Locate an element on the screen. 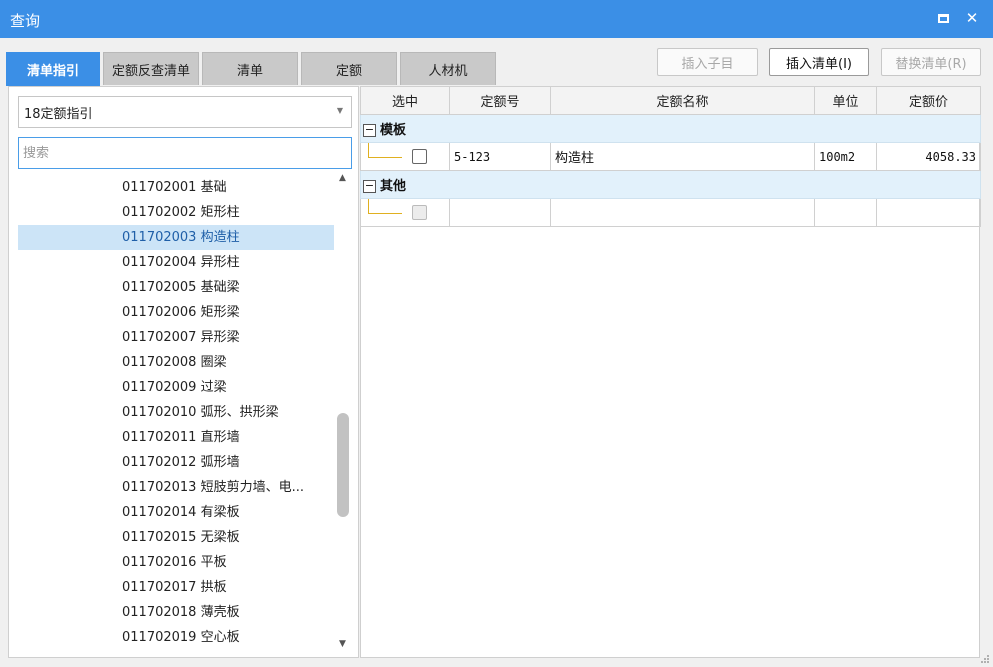 This screenshot has width=993, height=667. quota-name is located at coordinates (682, 212).